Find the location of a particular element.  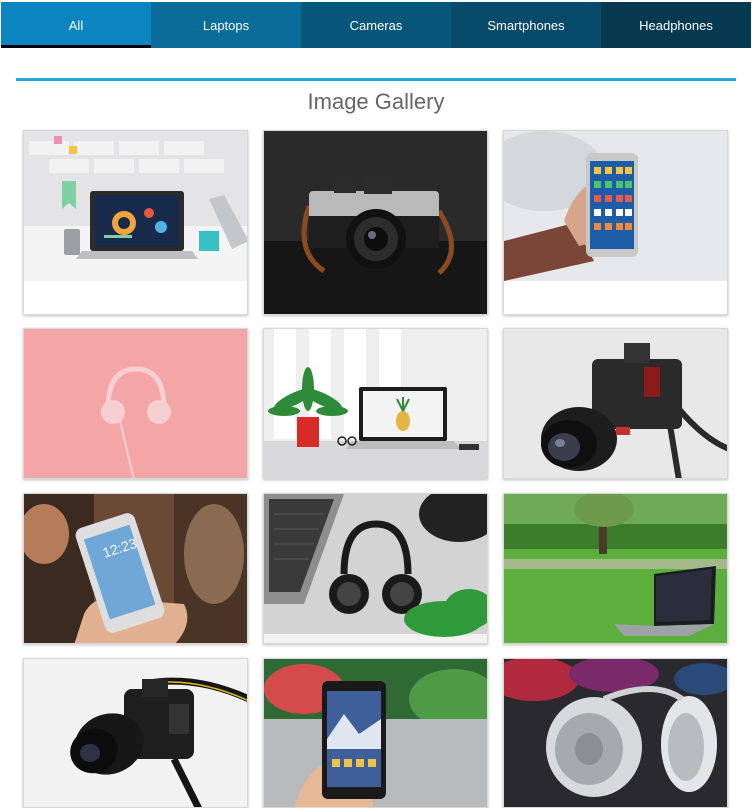

tab-label: Cameras is located at coordinates (376, 25).